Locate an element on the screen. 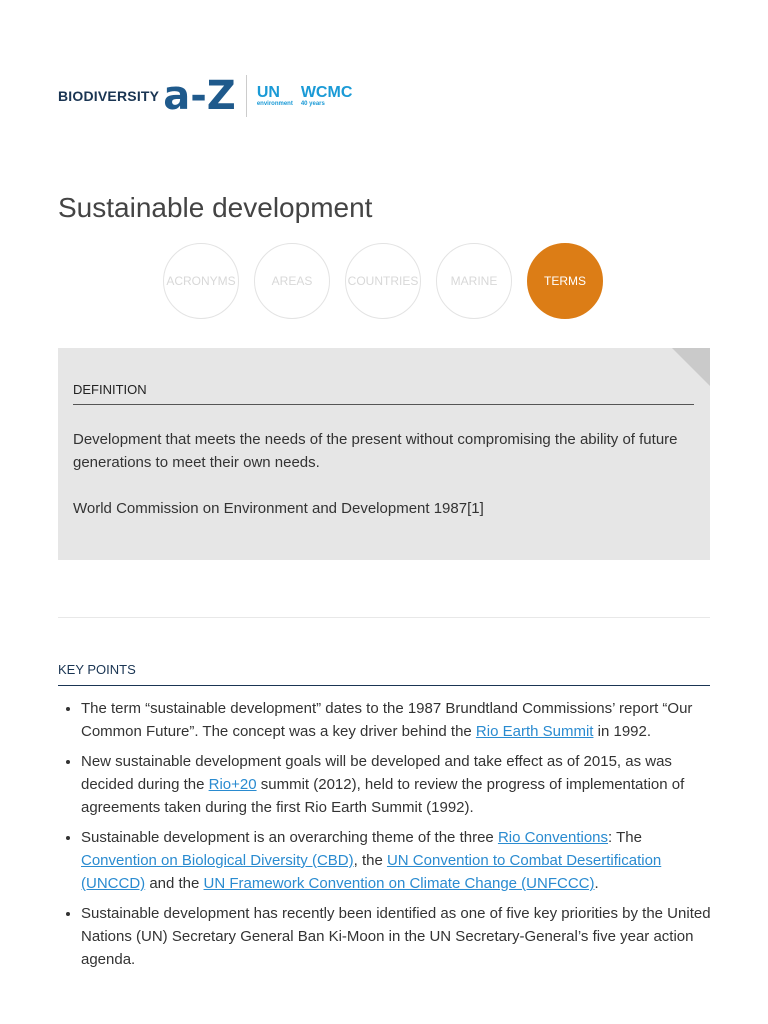 The image size is (768, 1024). logo-un-environment: UN environment is located at coordinates (274, 96).